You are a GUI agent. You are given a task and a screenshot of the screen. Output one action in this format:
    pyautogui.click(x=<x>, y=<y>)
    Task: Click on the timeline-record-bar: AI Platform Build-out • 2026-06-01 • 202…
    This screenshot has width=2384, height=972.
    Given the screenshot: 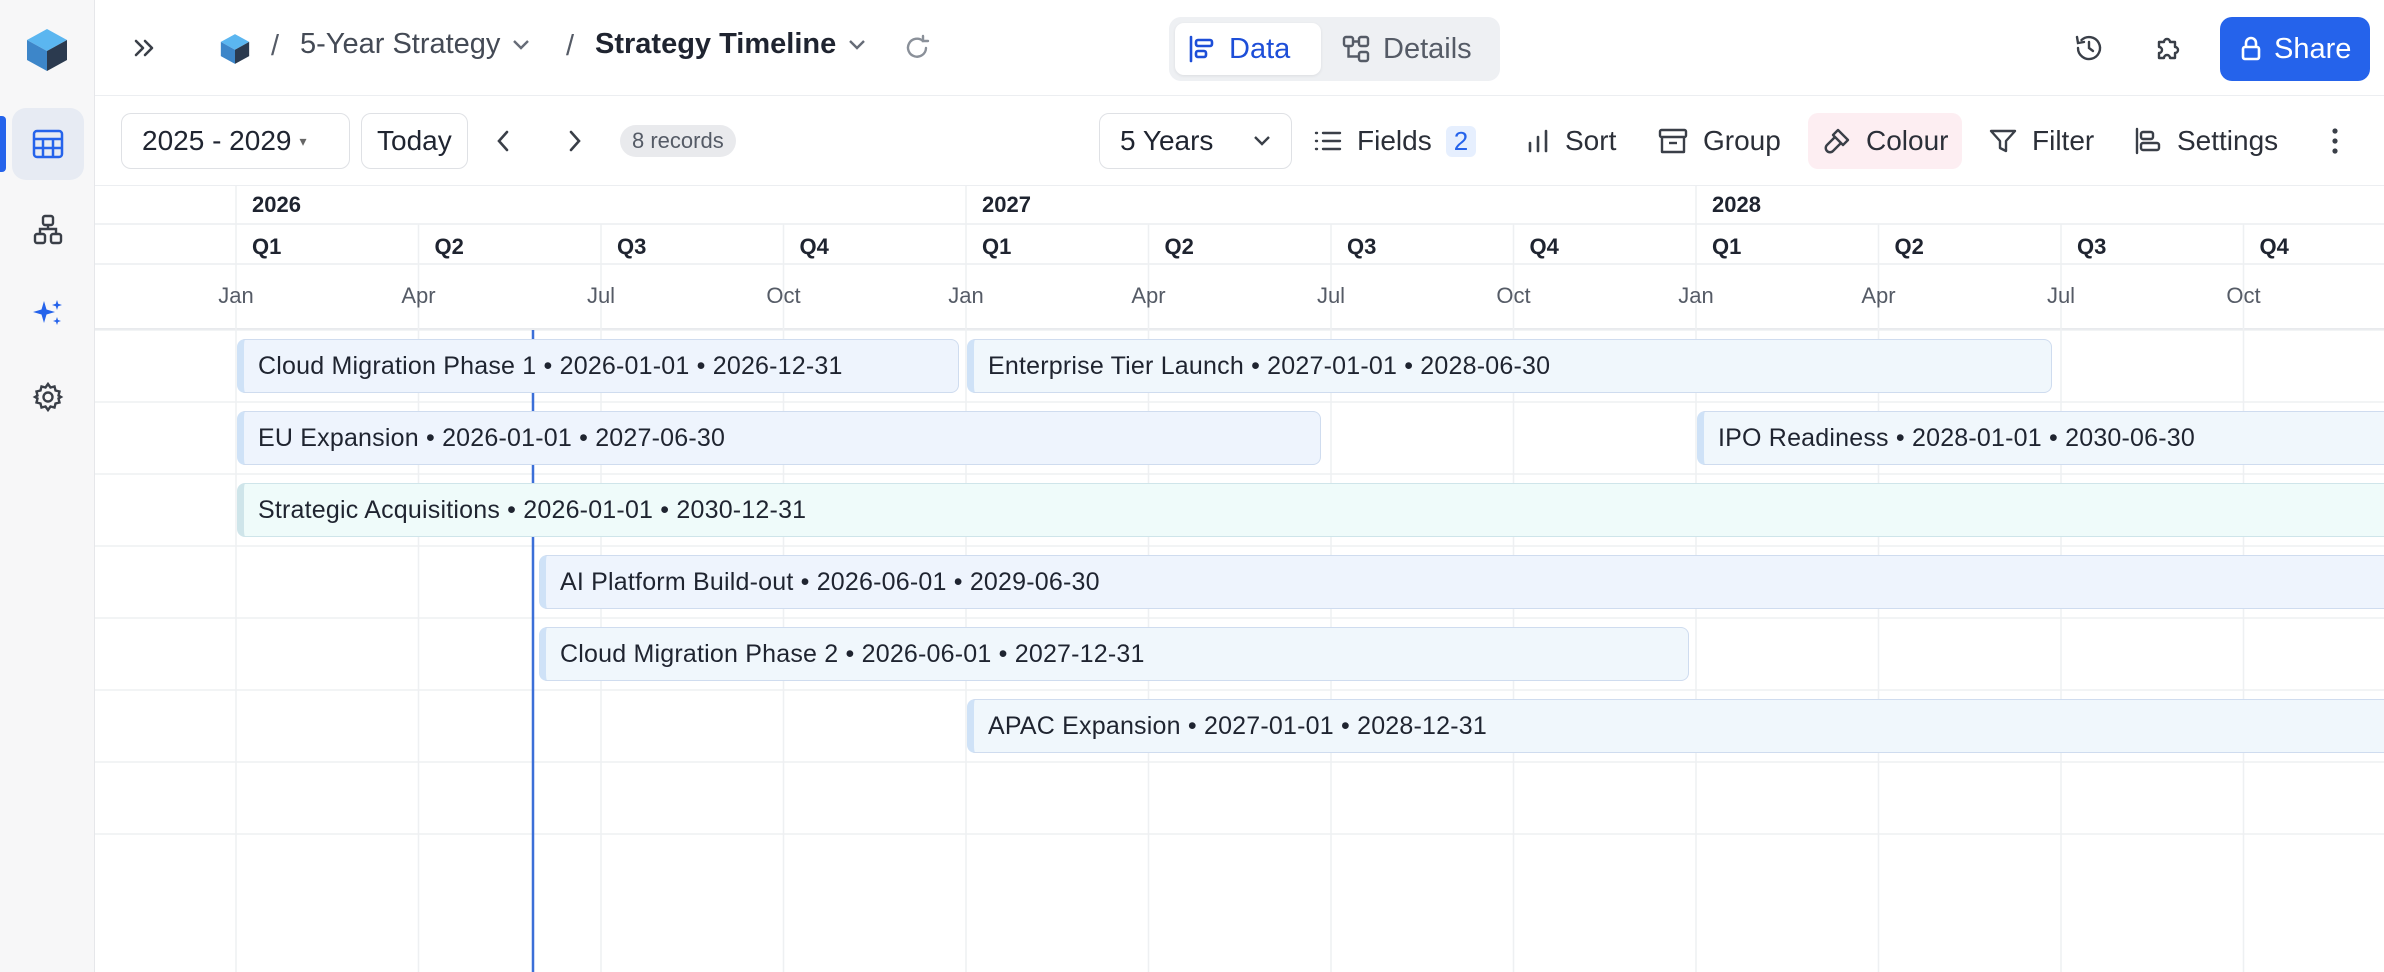 What is the action you would take?
    pyautogui.click(x=1461, y=582)
    